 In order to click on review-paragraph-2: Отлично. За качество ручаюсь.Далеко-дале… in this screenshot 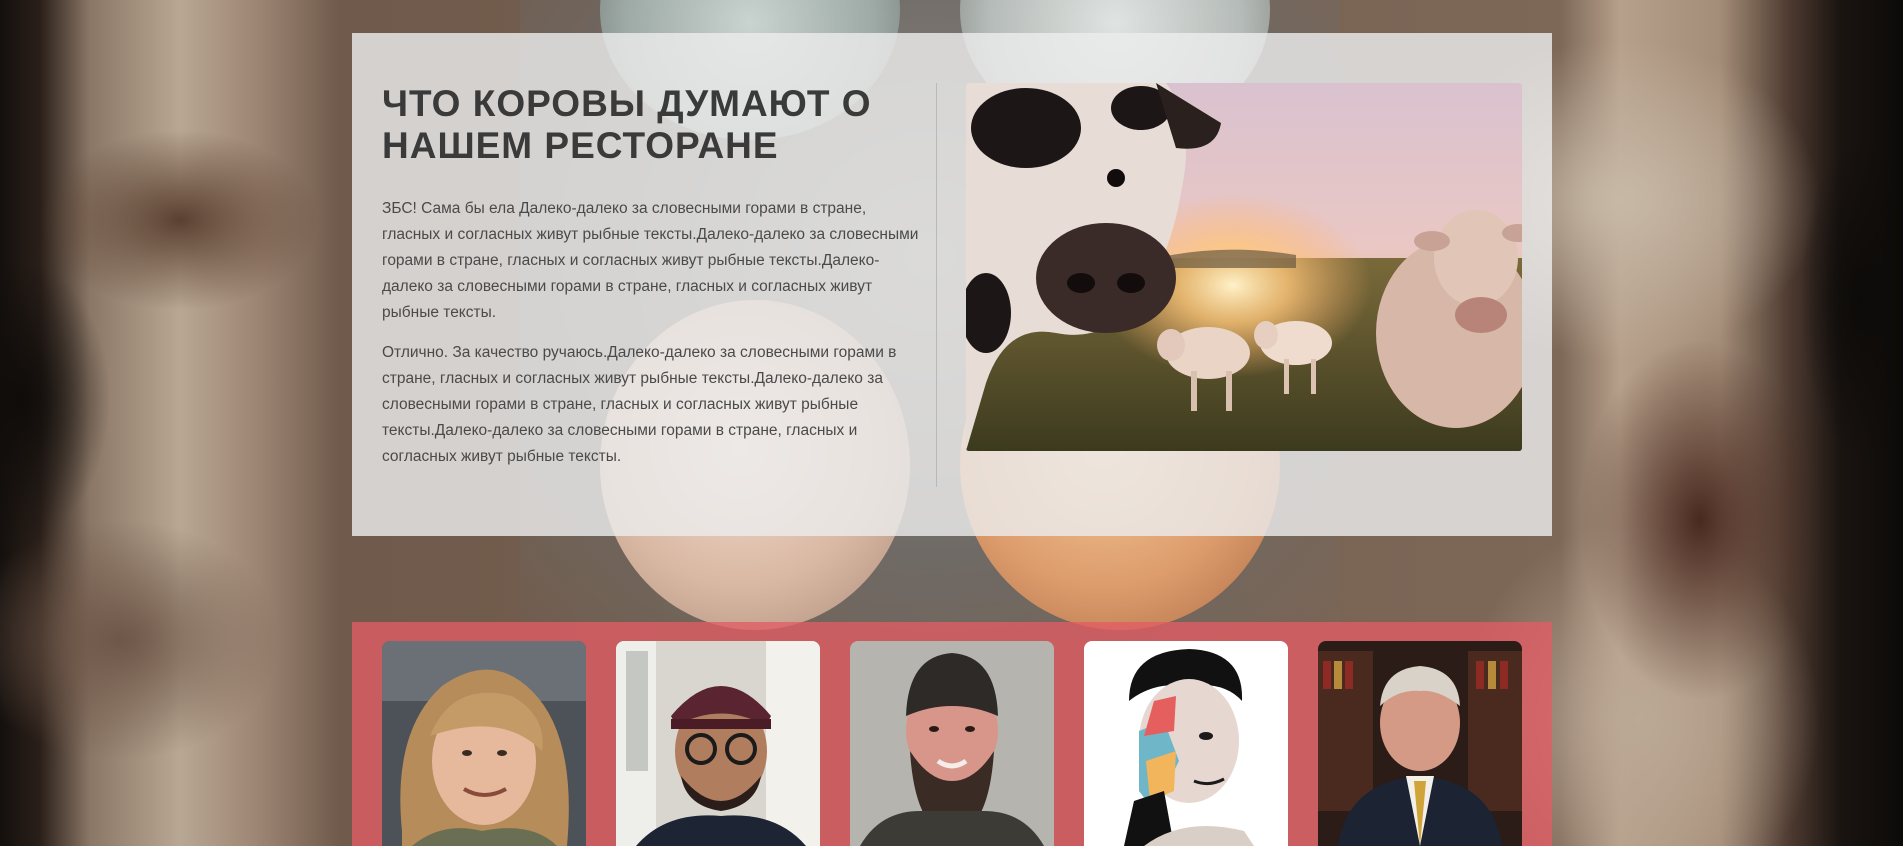, I will do `click(639, 404)`.